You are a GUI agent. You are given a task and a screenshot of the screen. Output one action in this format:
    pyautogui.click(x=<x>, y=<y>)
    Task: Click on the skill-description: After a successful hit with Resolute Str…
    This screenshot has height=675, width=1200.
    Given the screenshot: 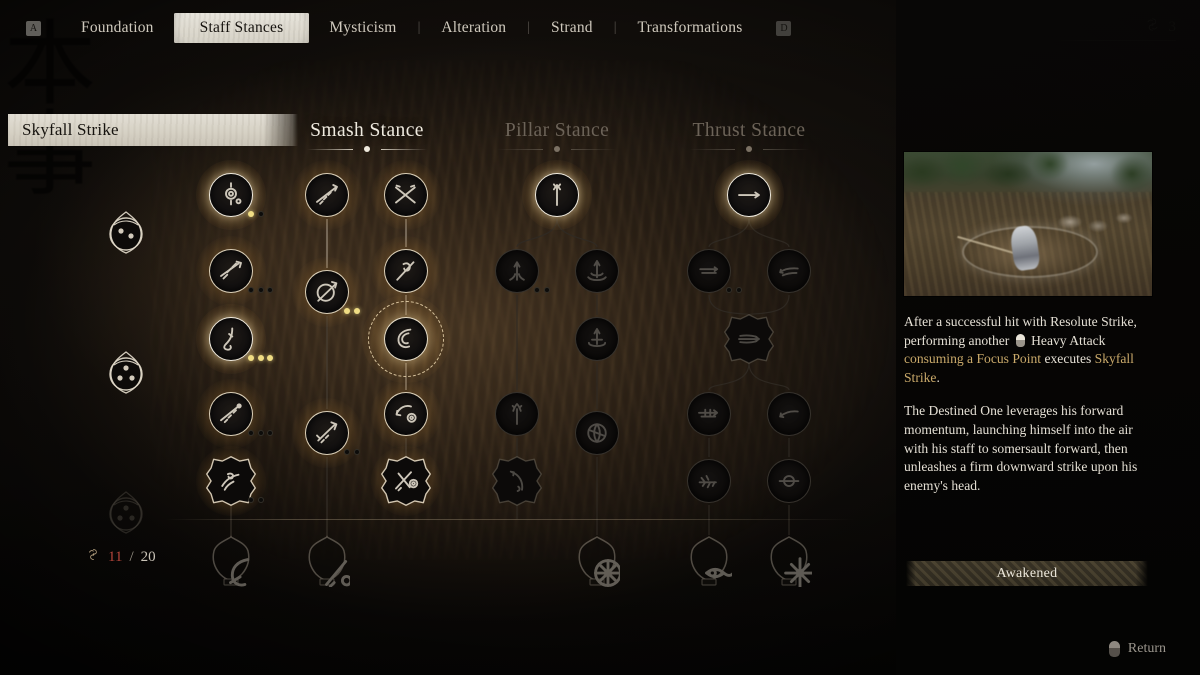 What is the action you would take?
    pyautogui.click(x=1030, y=411)
    